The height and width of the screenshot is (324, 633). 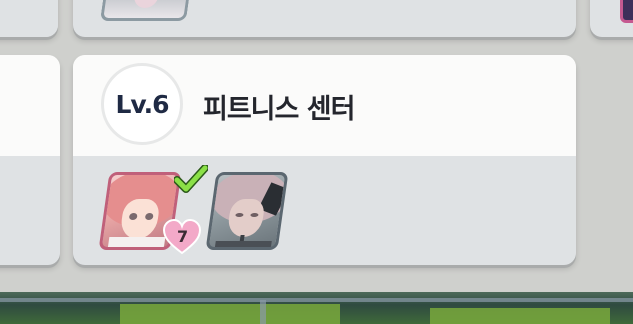 I want to click on check-icon, so click(x=191, y=179).